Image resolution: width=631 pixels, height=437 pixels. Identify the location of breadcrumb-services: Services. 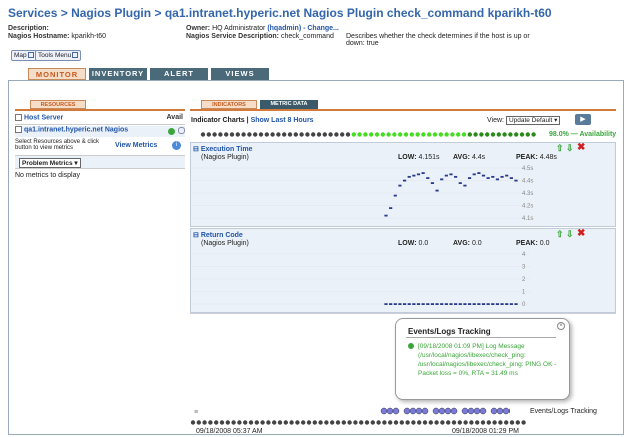
(32, 13).